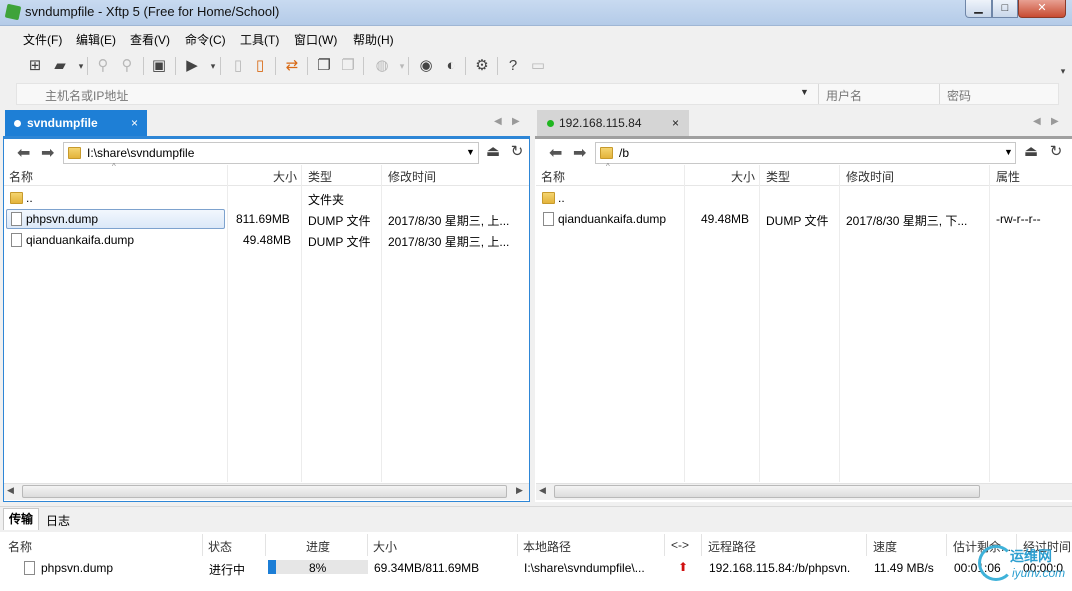  Describe the element at coordinates (1005, 9) in the screenshot. I see `maximize-button: □` at that location.